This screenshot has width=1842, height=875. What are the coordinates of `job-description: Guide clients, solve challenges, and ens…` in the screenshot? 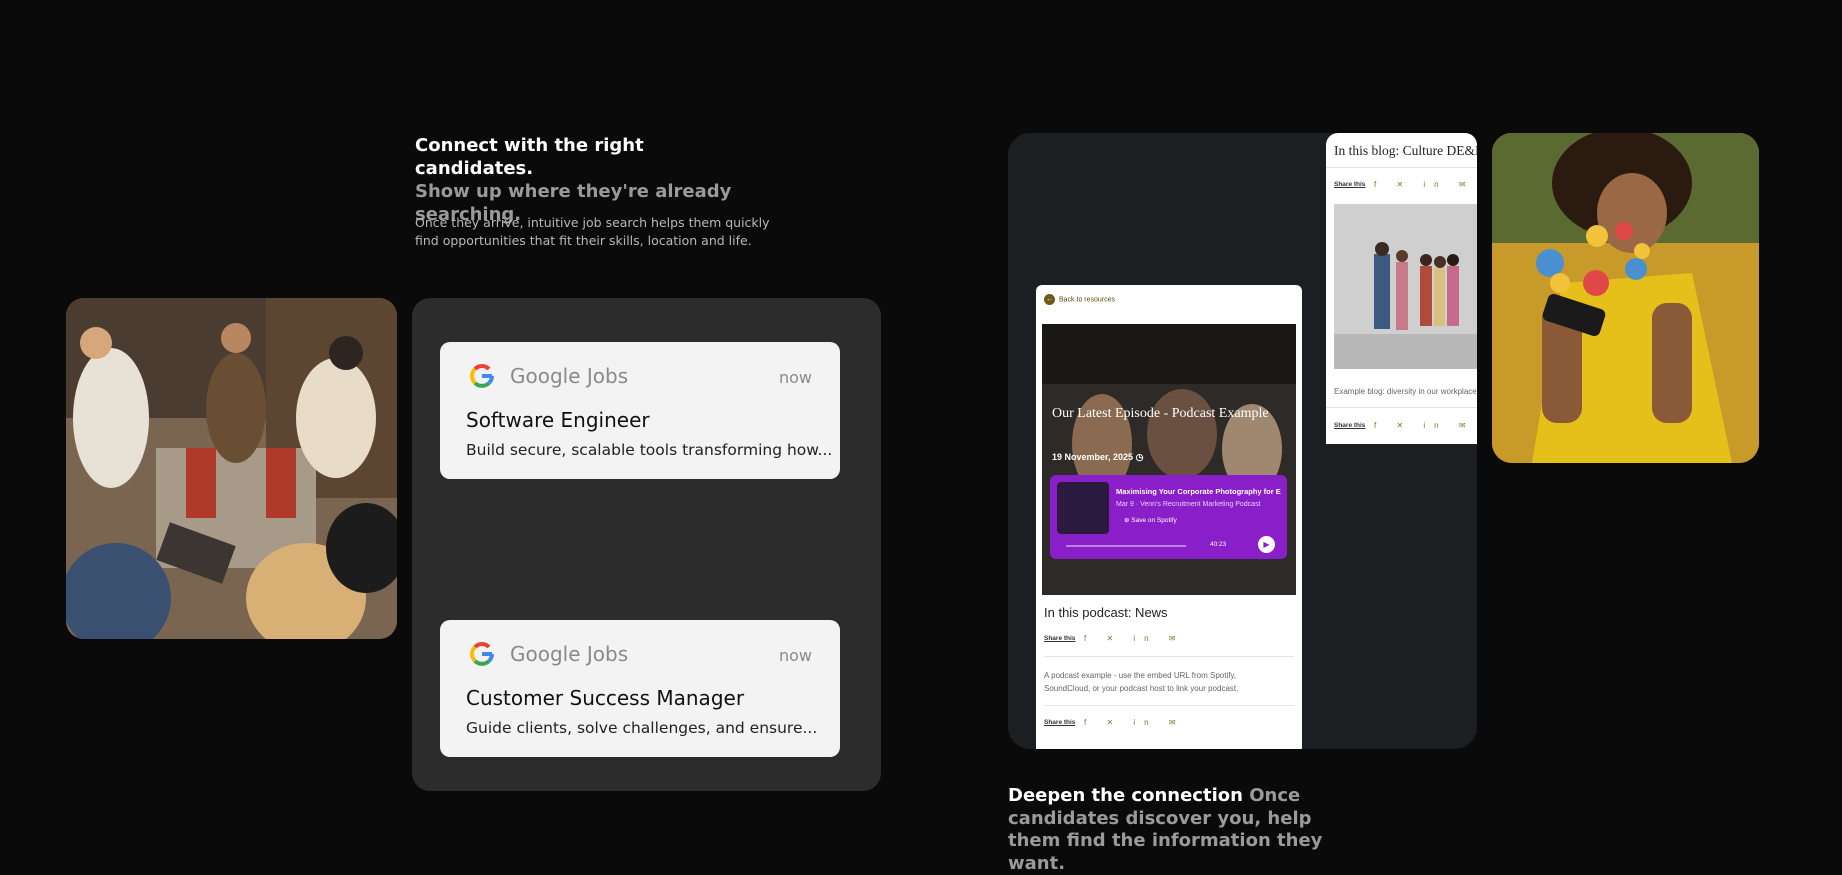 It's located at (642, 728).